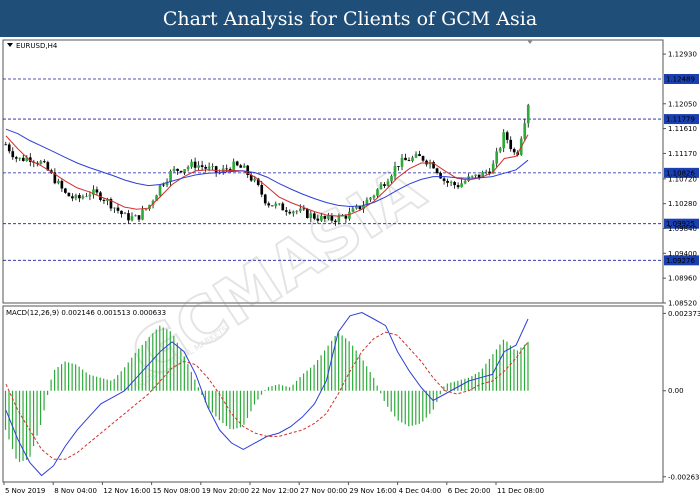  Describe the element at coordinates (372, 491) in the screenshot. I see `time-tick-label: 29 Nov 16:00` at that location.